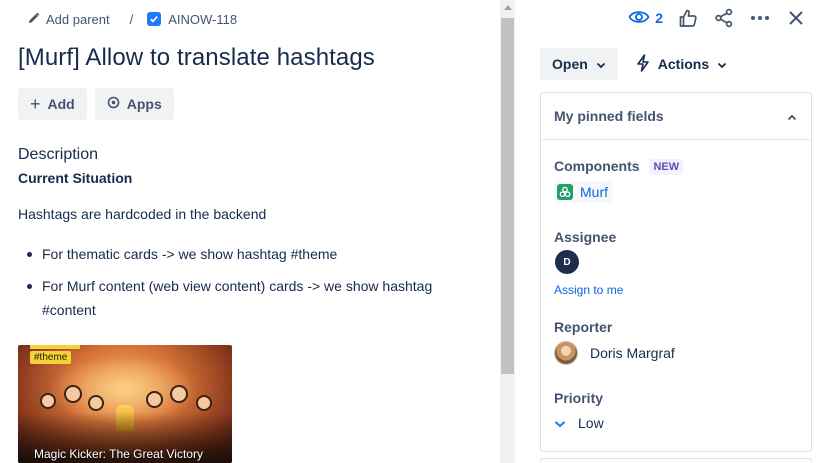 This screenshot has height=463, width=821. I want to click on lightning-icon, so click(643, 64).